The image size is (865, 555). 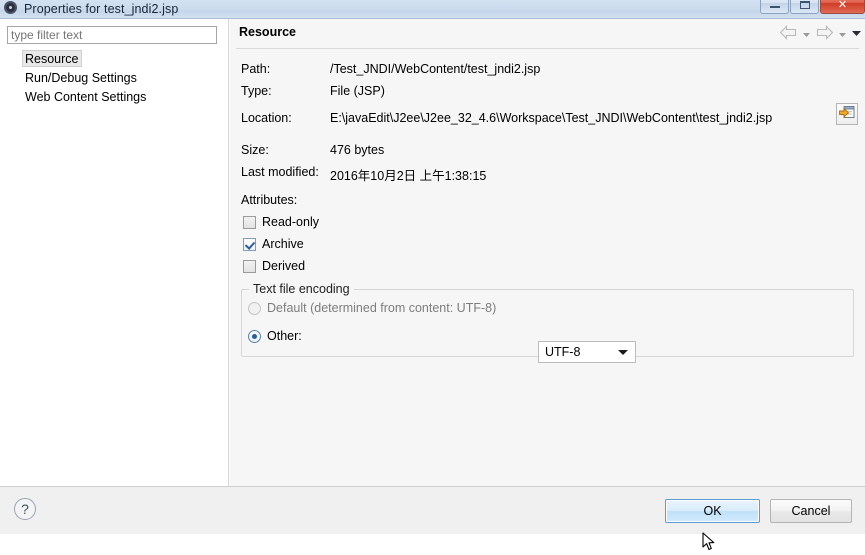 I want to click on radio-label: Other:, so click(x=284, y=336).